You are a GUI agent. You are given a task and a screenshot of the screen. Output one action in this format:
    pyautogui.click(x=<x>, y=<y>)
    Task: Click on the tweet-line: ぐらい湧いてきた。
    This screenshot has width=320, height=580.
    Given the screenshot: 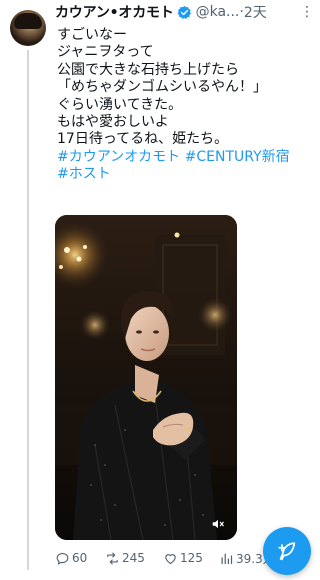 What is the action you would take?
    pyautogui.click(x=120, y=104)
    